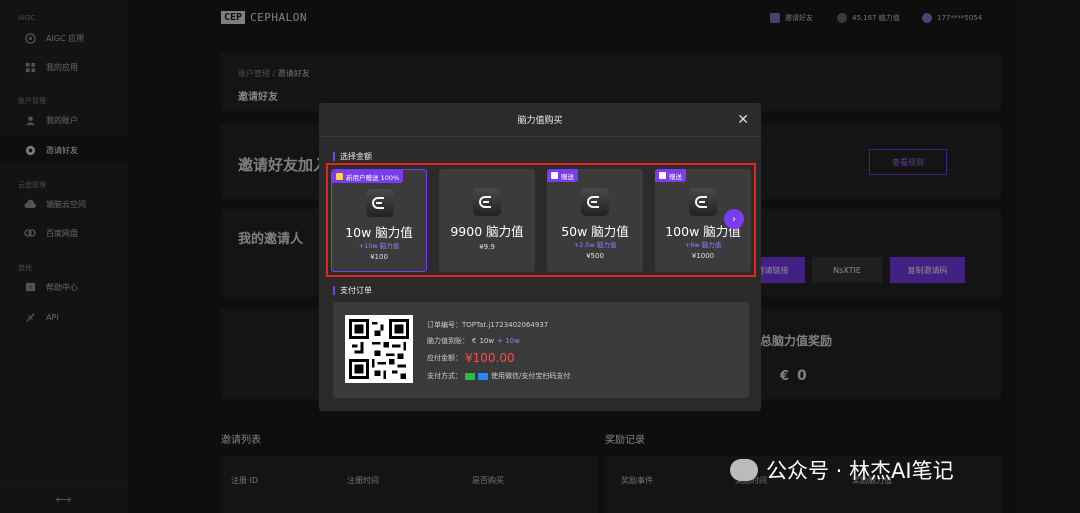 This screenshot has width=1080, height=513. I want to click on package-name: 9900 脑力值, so click(487, 231).